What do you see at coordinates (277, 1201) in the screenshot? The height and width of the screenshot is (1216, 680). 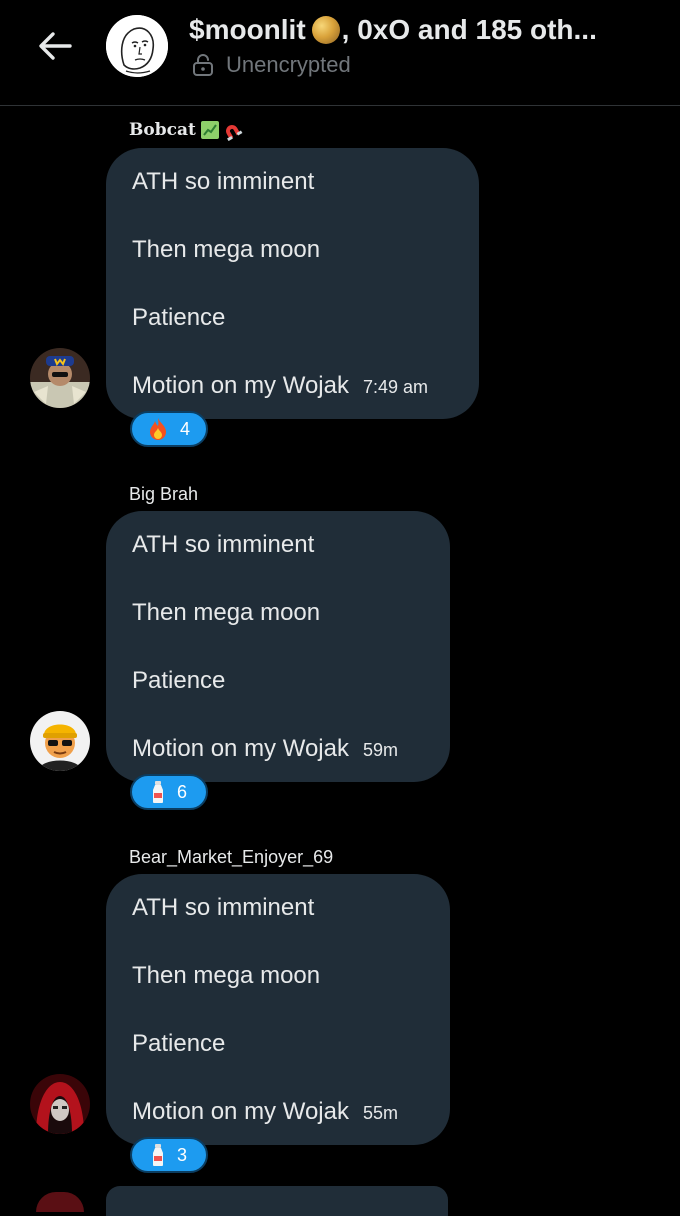 I see `message-bubble-partial` at bounding box center [277, 1201].